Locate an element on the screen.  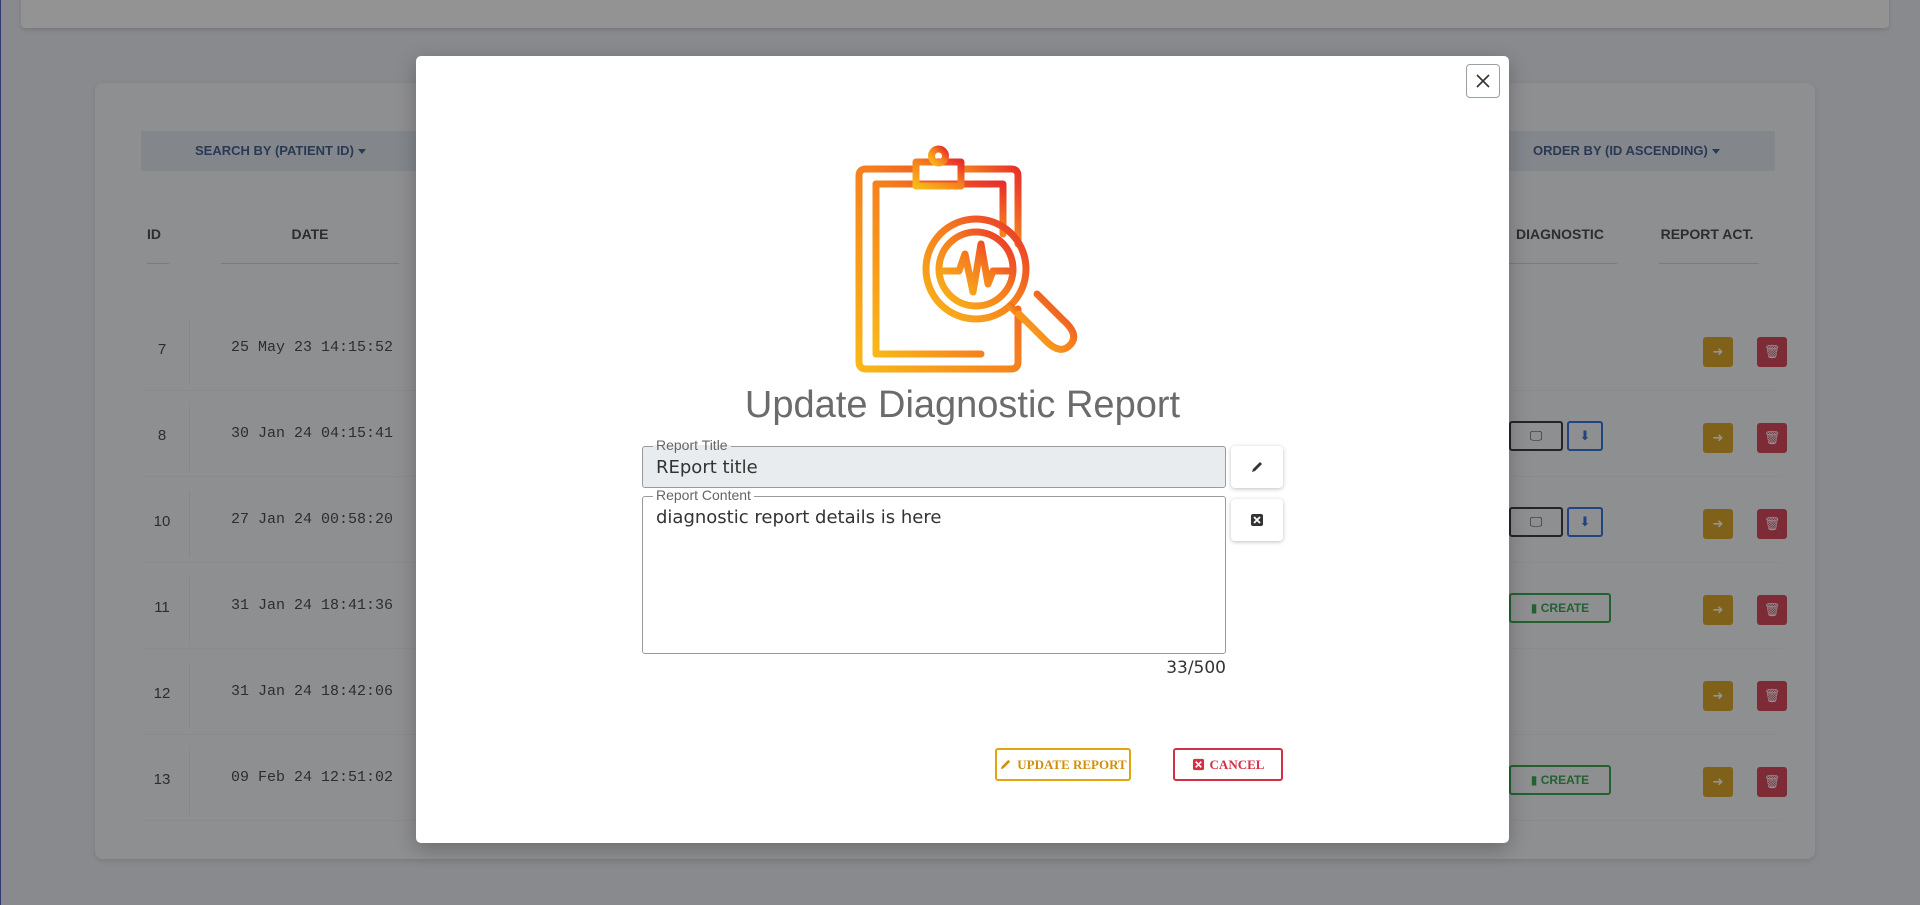
update-report-button: UPDATE REPORT is located at coordinates (1063, 764).